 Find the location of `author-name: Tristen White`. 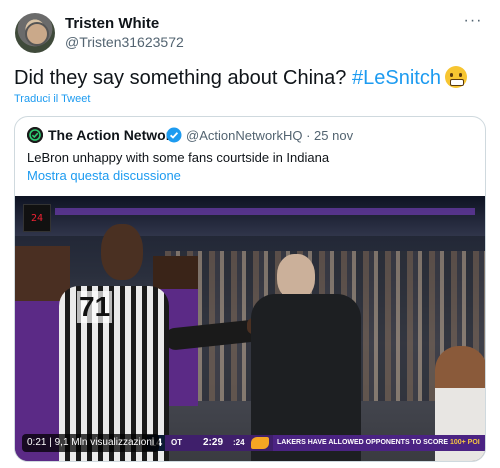

author-name: Tristen White is located at coordinates (112, 23).